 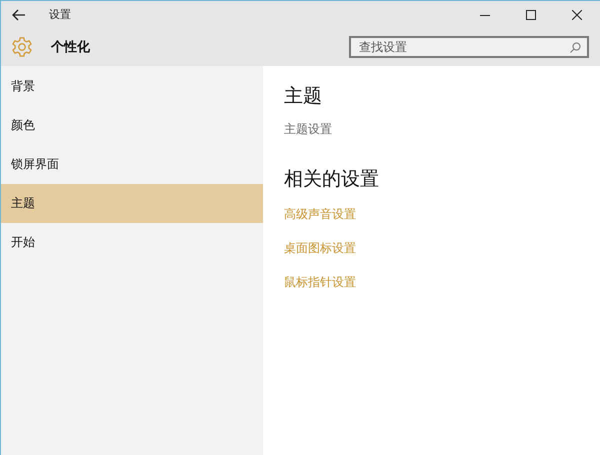 What do you see at coordinates (469, 47) in the screenshot?
I see `search-field: 查找设置` at bounding box center [469, 47].